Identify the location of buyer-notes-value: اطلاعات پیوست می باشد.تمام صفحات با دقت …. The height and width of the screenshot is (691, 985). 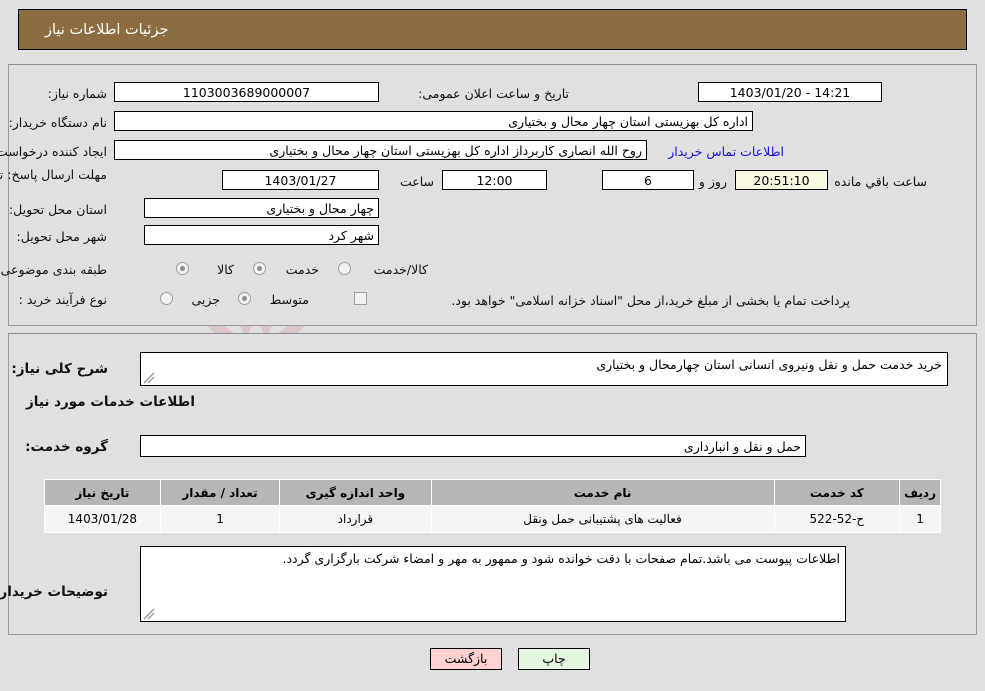
(561, 558).